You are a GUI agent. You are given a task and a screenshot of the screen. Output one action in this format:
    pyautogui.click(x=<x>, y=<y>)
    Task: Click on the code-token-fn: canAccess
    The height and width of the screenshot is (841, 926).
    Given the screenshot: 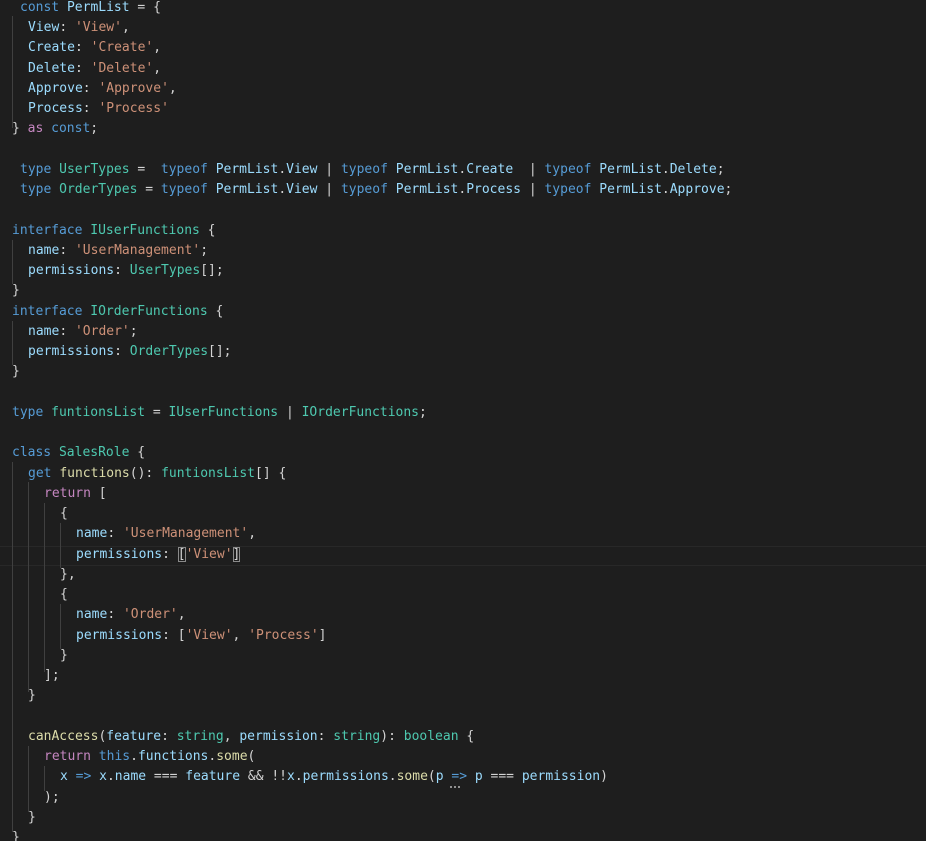 What is the action you would take?
    pyautogui.click(x=63, y=736)
    